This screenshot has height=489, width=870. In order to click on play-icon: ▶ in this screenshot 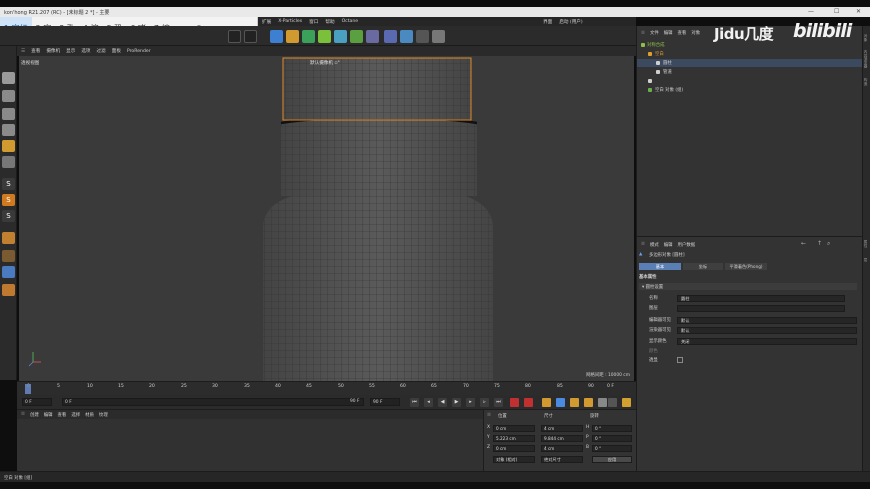, I will do `click(456, 402)`.